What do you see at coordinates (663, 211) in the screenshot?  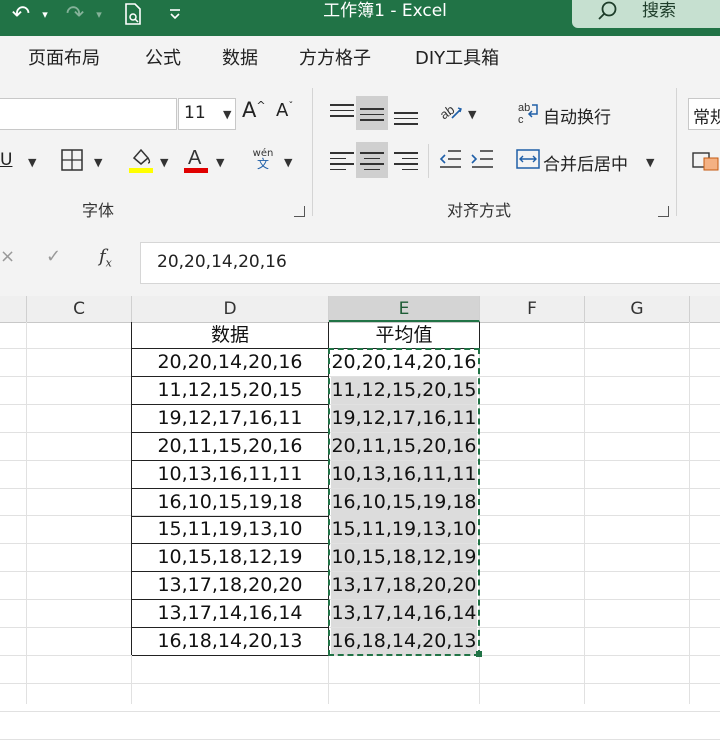 I see `alignment-dialog-launcher-icon` at bounding box center [663, 211].